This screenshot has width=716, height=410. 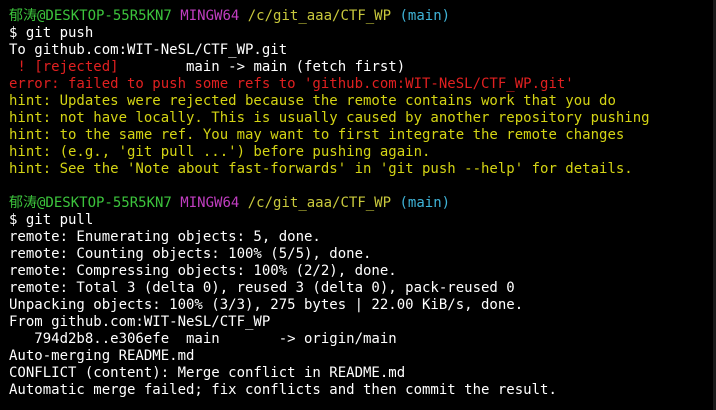 What do you see at coordinates (102, 356) in the screenshot?
I see `pull-output-line: Auto-merging README.md` at bounding box center [102, 356].